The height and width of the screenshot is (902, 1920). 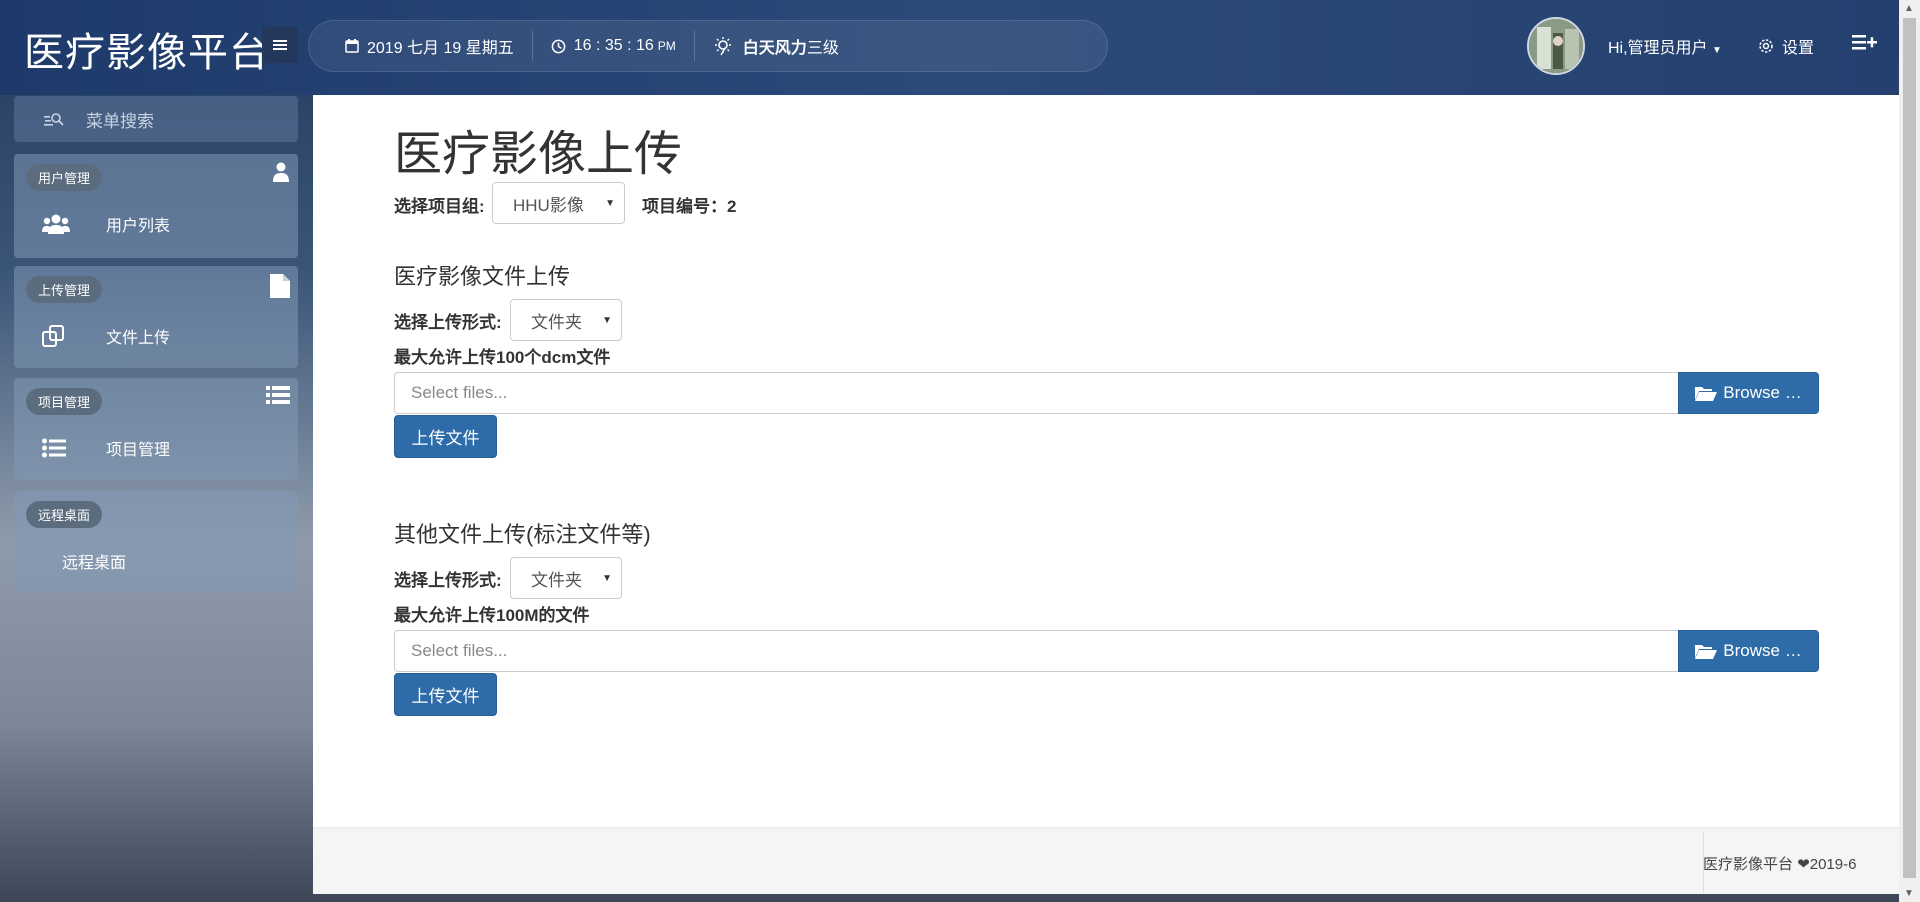 I want to click on dicom-upload-mode-select: 文件夹 ▼, so click(x=566, y=320).